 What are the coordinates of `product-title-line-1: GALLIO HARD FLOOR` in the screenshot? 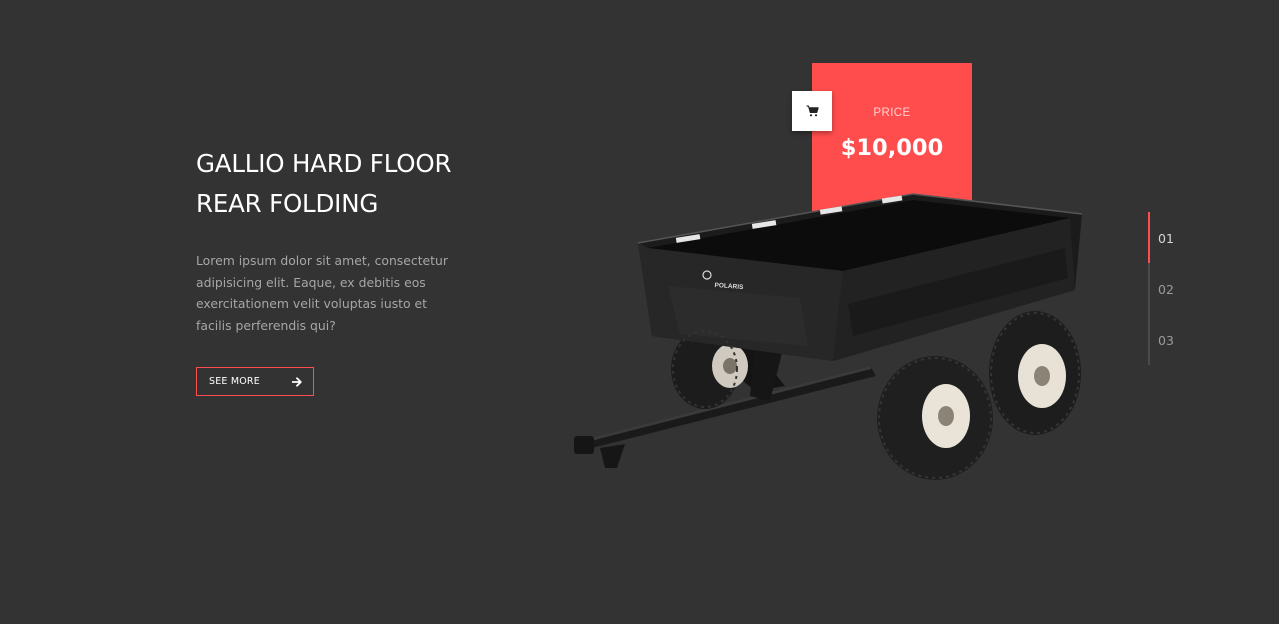 It's located at (324, 163).